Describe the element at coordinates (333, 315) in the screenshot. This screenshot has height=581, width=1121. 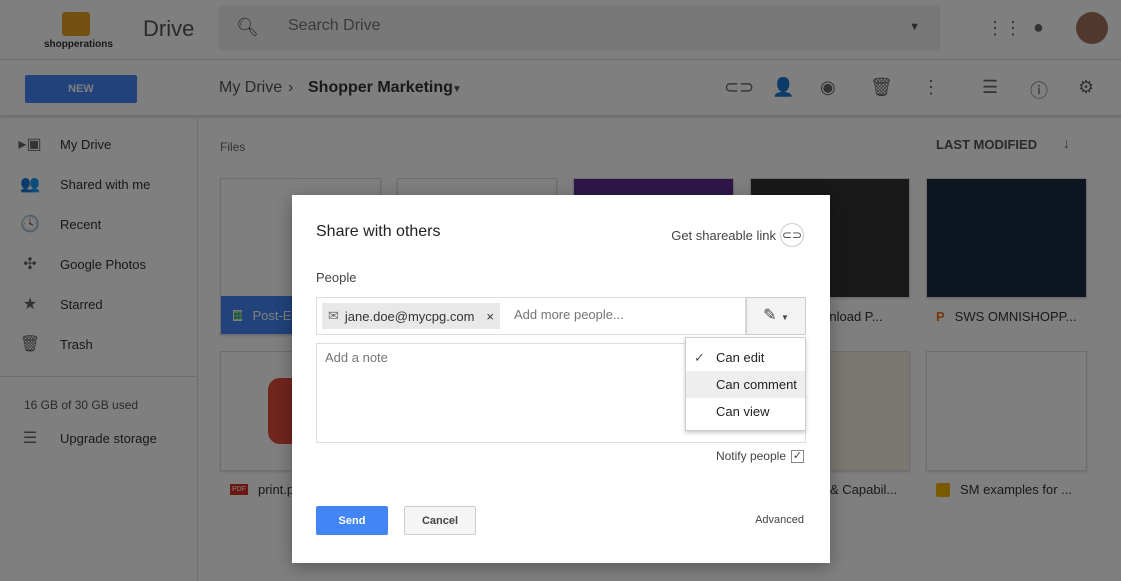
I see `email-icon: ✉` at that location.